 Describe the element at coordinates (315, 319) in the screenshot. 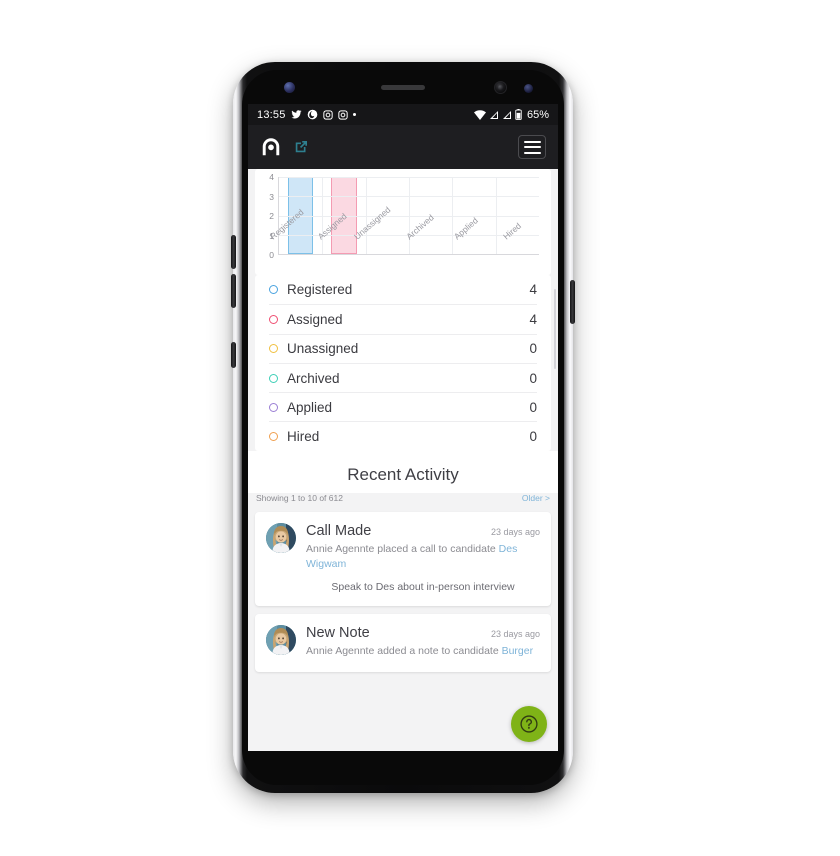

I see `stats-row-label: Assigned` at that location.